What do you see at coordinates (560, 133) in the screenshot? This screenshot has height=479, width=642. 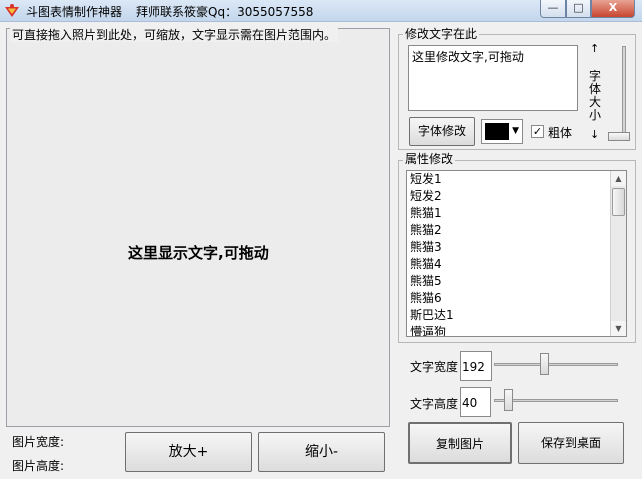 I see `bold-label: 粗体` at bounding box center [560, 133].